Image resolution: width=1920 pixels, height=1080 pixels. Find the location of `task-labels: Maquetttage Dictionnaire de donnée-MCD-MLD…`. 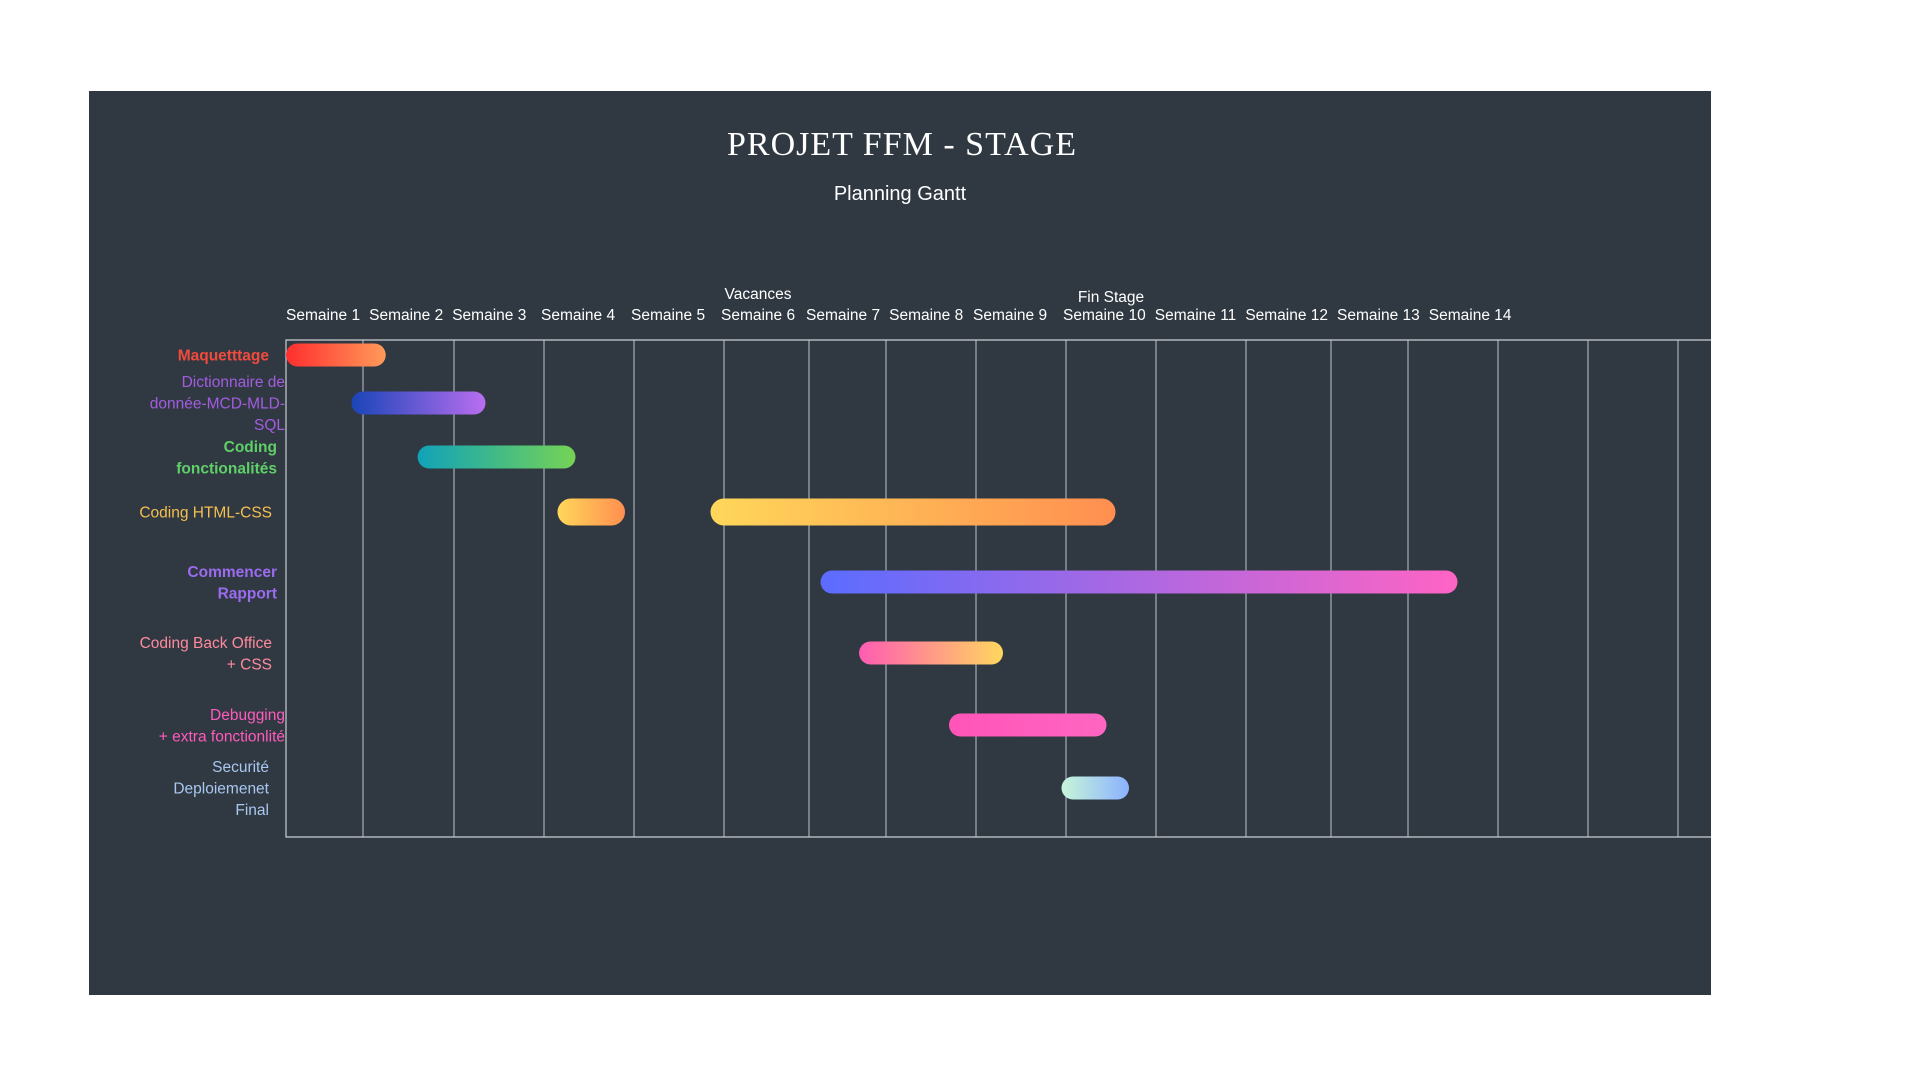

task-labels: Maquetttage Dictionnaire de donnée-MCD-MLD… is located at coordinates (212, 584).